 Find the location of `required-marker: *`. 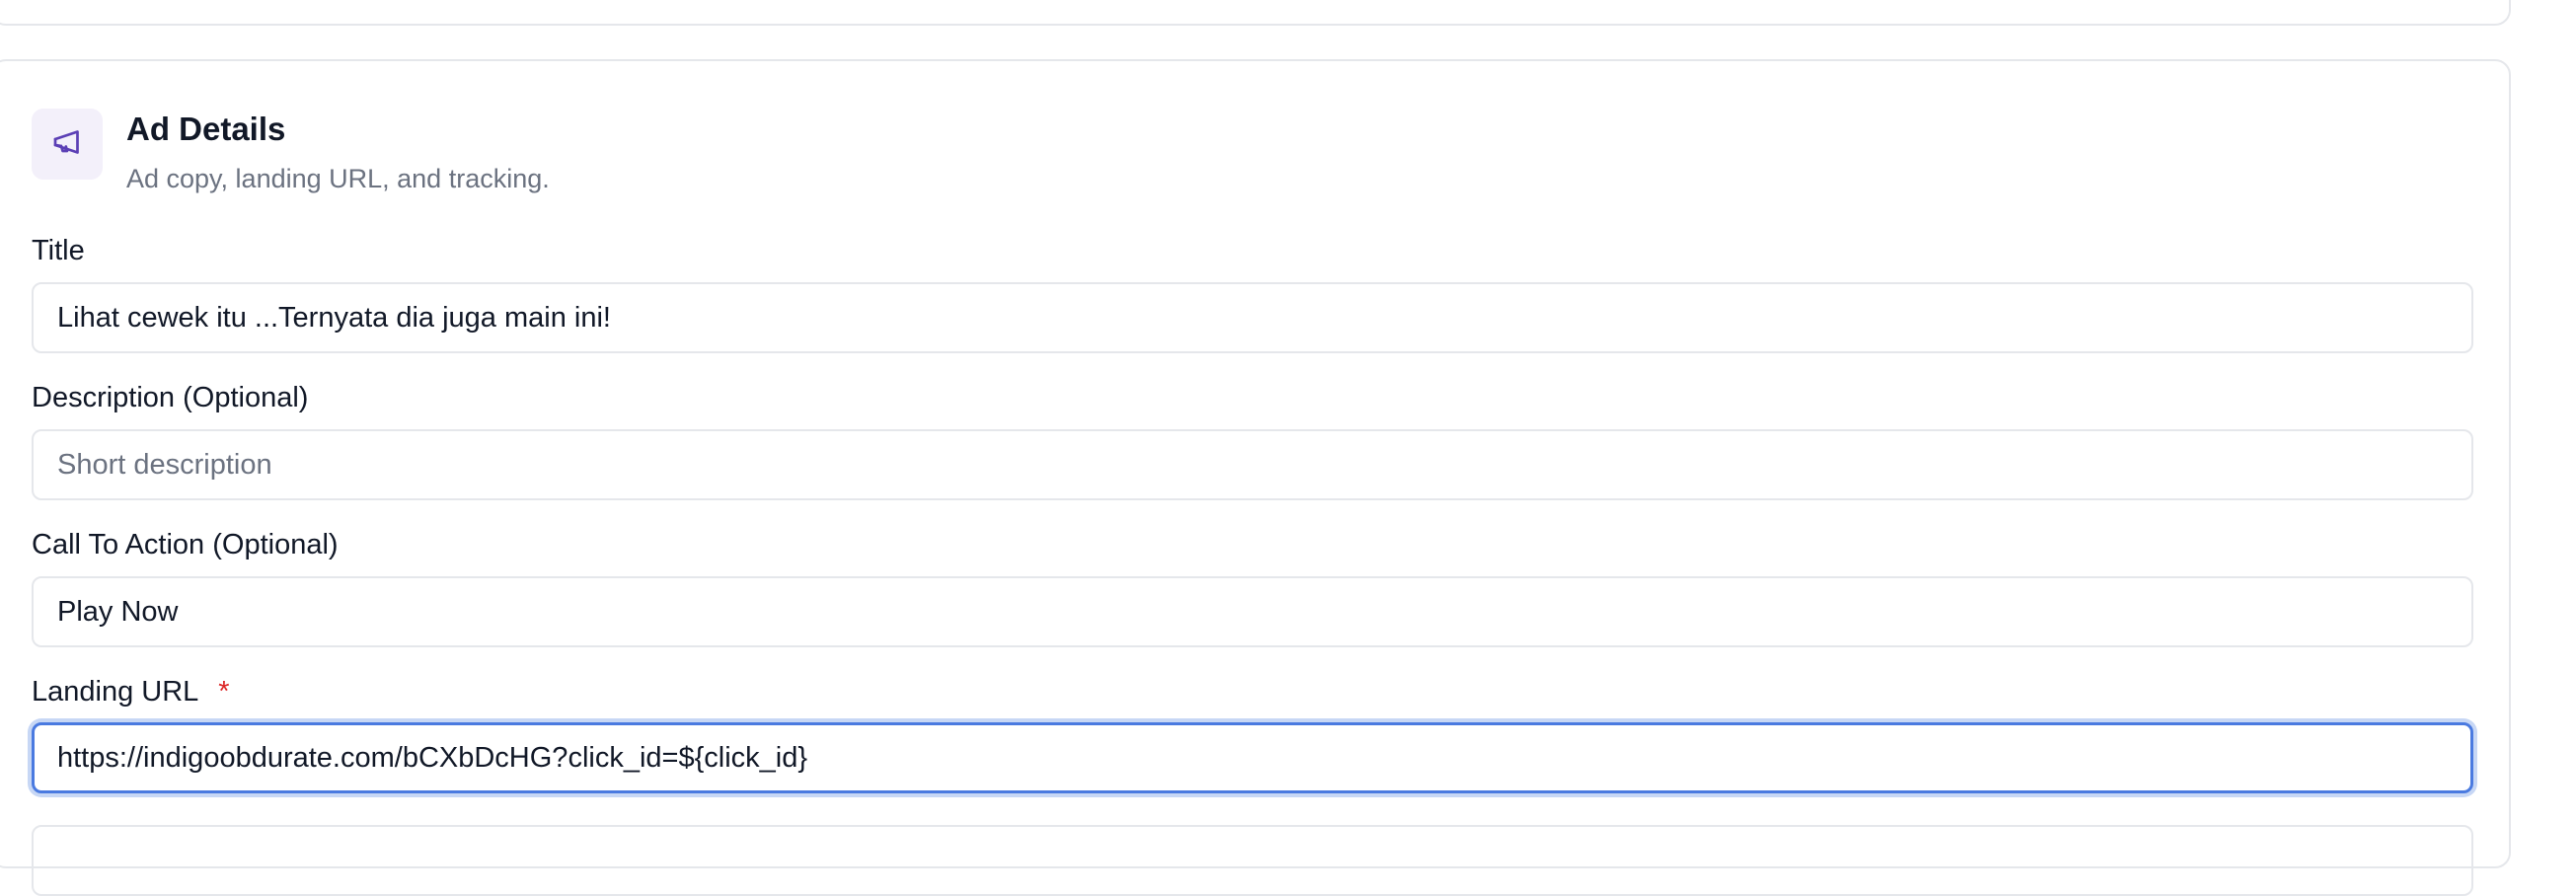

required-marker: * is located at coordinates (224, 692).